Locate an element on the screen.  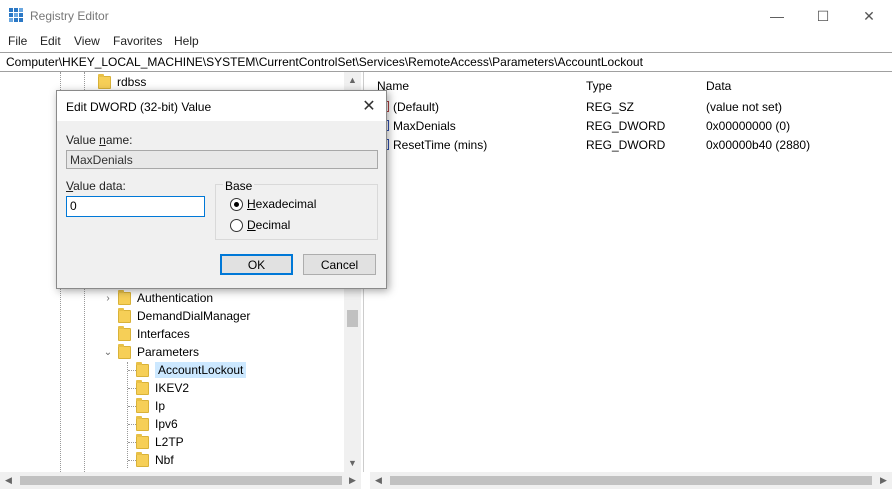
value-name-field: MaxDenials is located at coordinates (222, 159).